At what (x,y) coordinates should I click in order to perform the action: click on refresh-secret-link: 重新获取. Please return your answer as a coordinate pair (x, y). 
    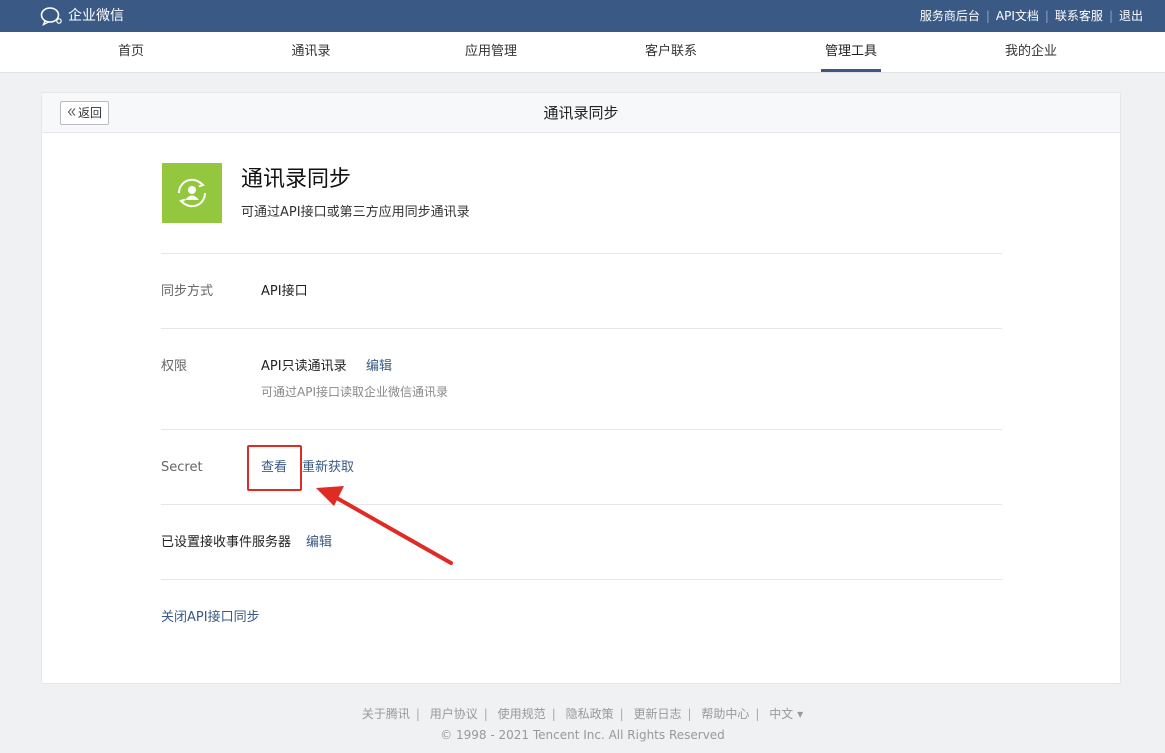
    Looking at the image, I should click on (328, 468).